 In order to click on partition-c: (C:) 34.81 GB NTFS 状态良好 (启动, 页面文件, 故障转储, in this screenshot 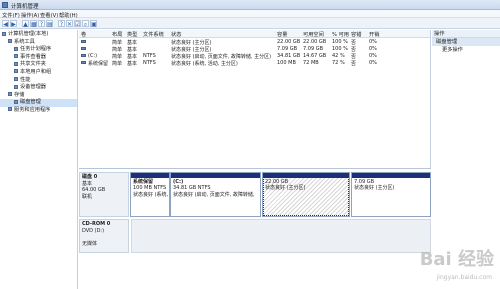, I will do `click(215, 194)`.